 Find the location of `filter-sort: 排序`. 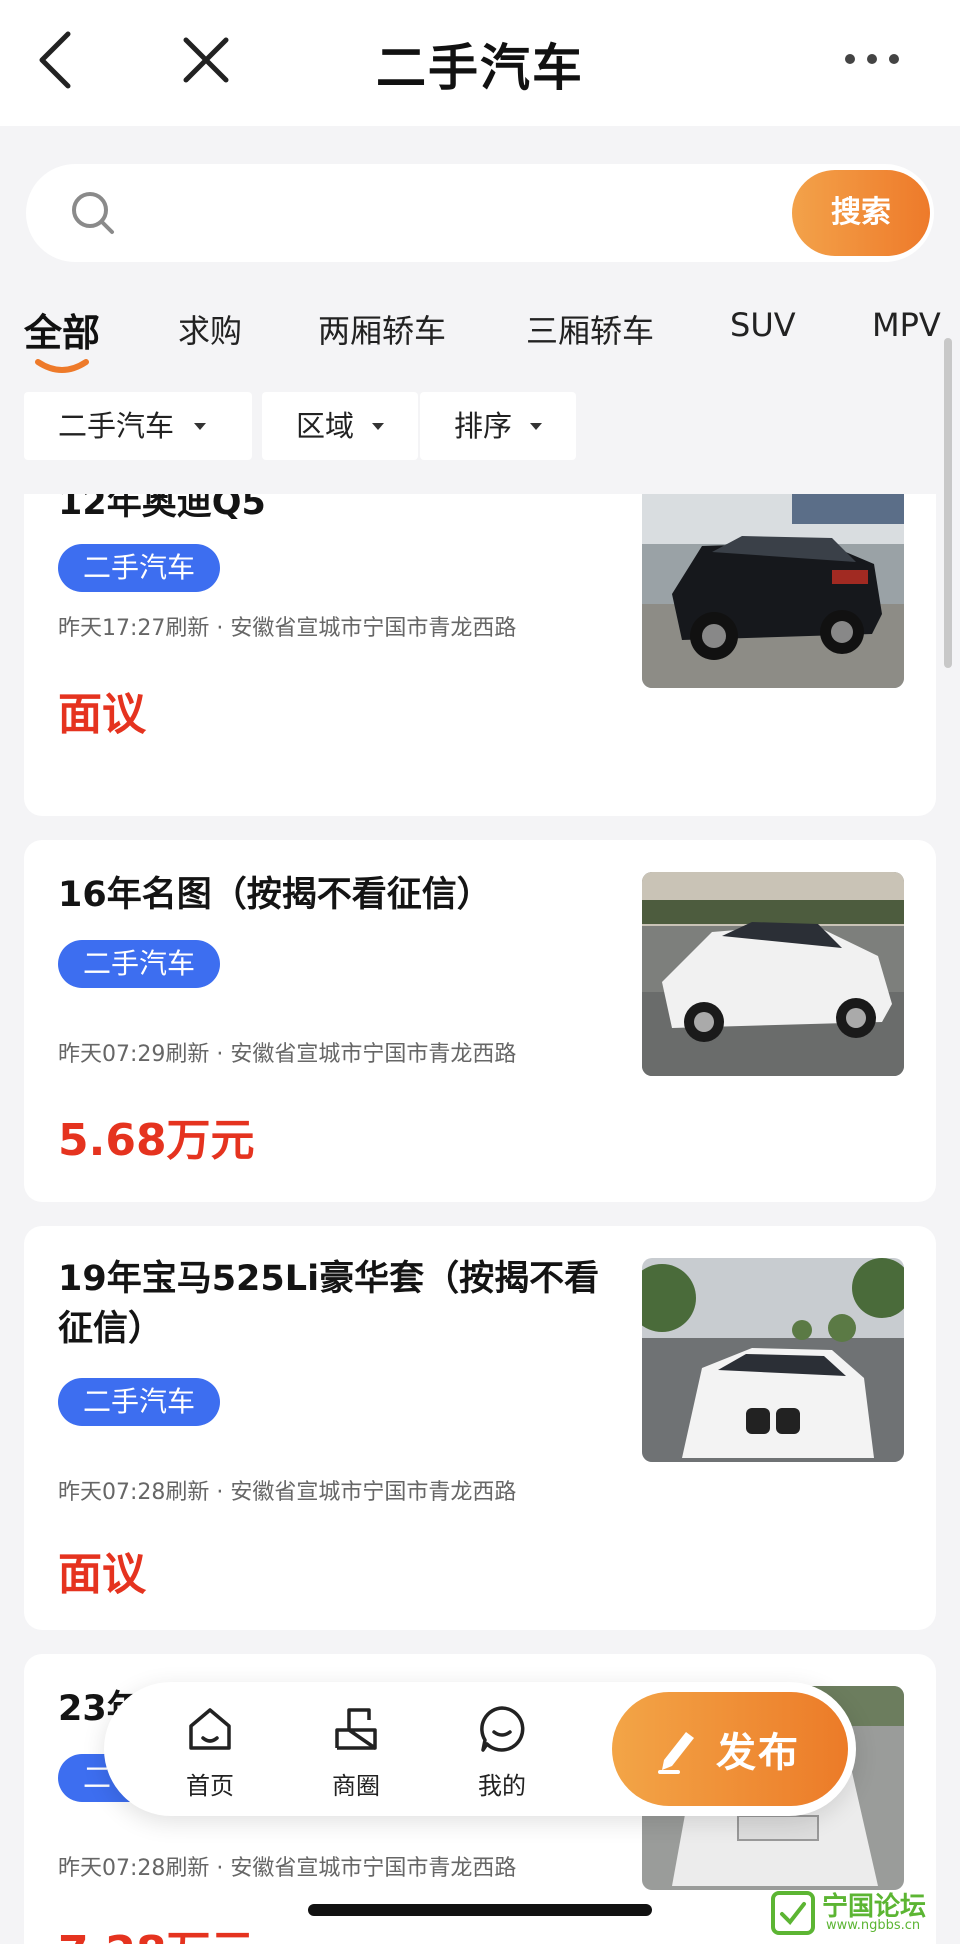

filter-sort: 排序 is located at coordinates (498, 426).